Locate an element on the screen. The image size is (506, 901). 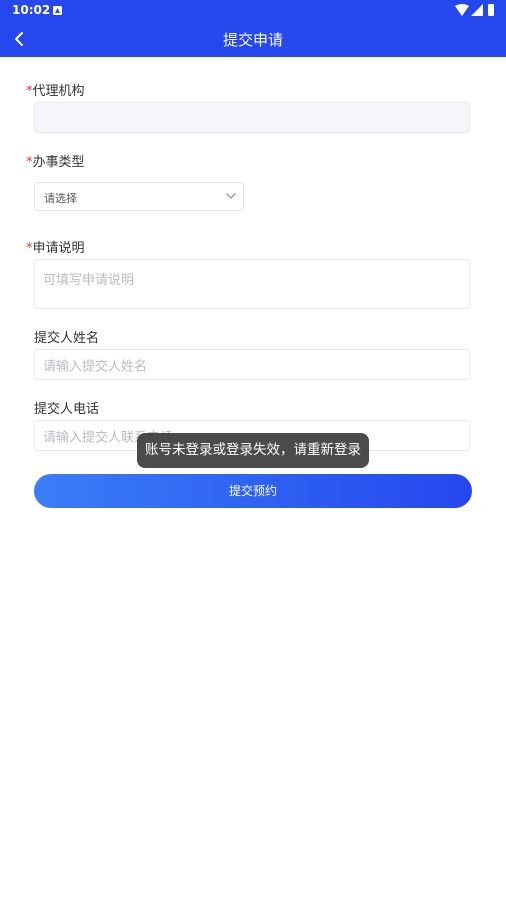
submit-button: 提交预约 is located at coordinates (253, 491).